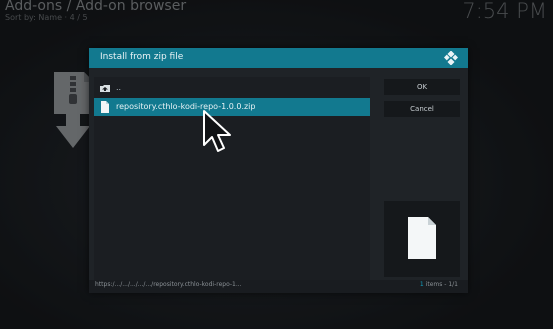 This screenshot has height=329, width=553. I want to click on dialog-titlebar: Install from zip file, so click(278, 58).